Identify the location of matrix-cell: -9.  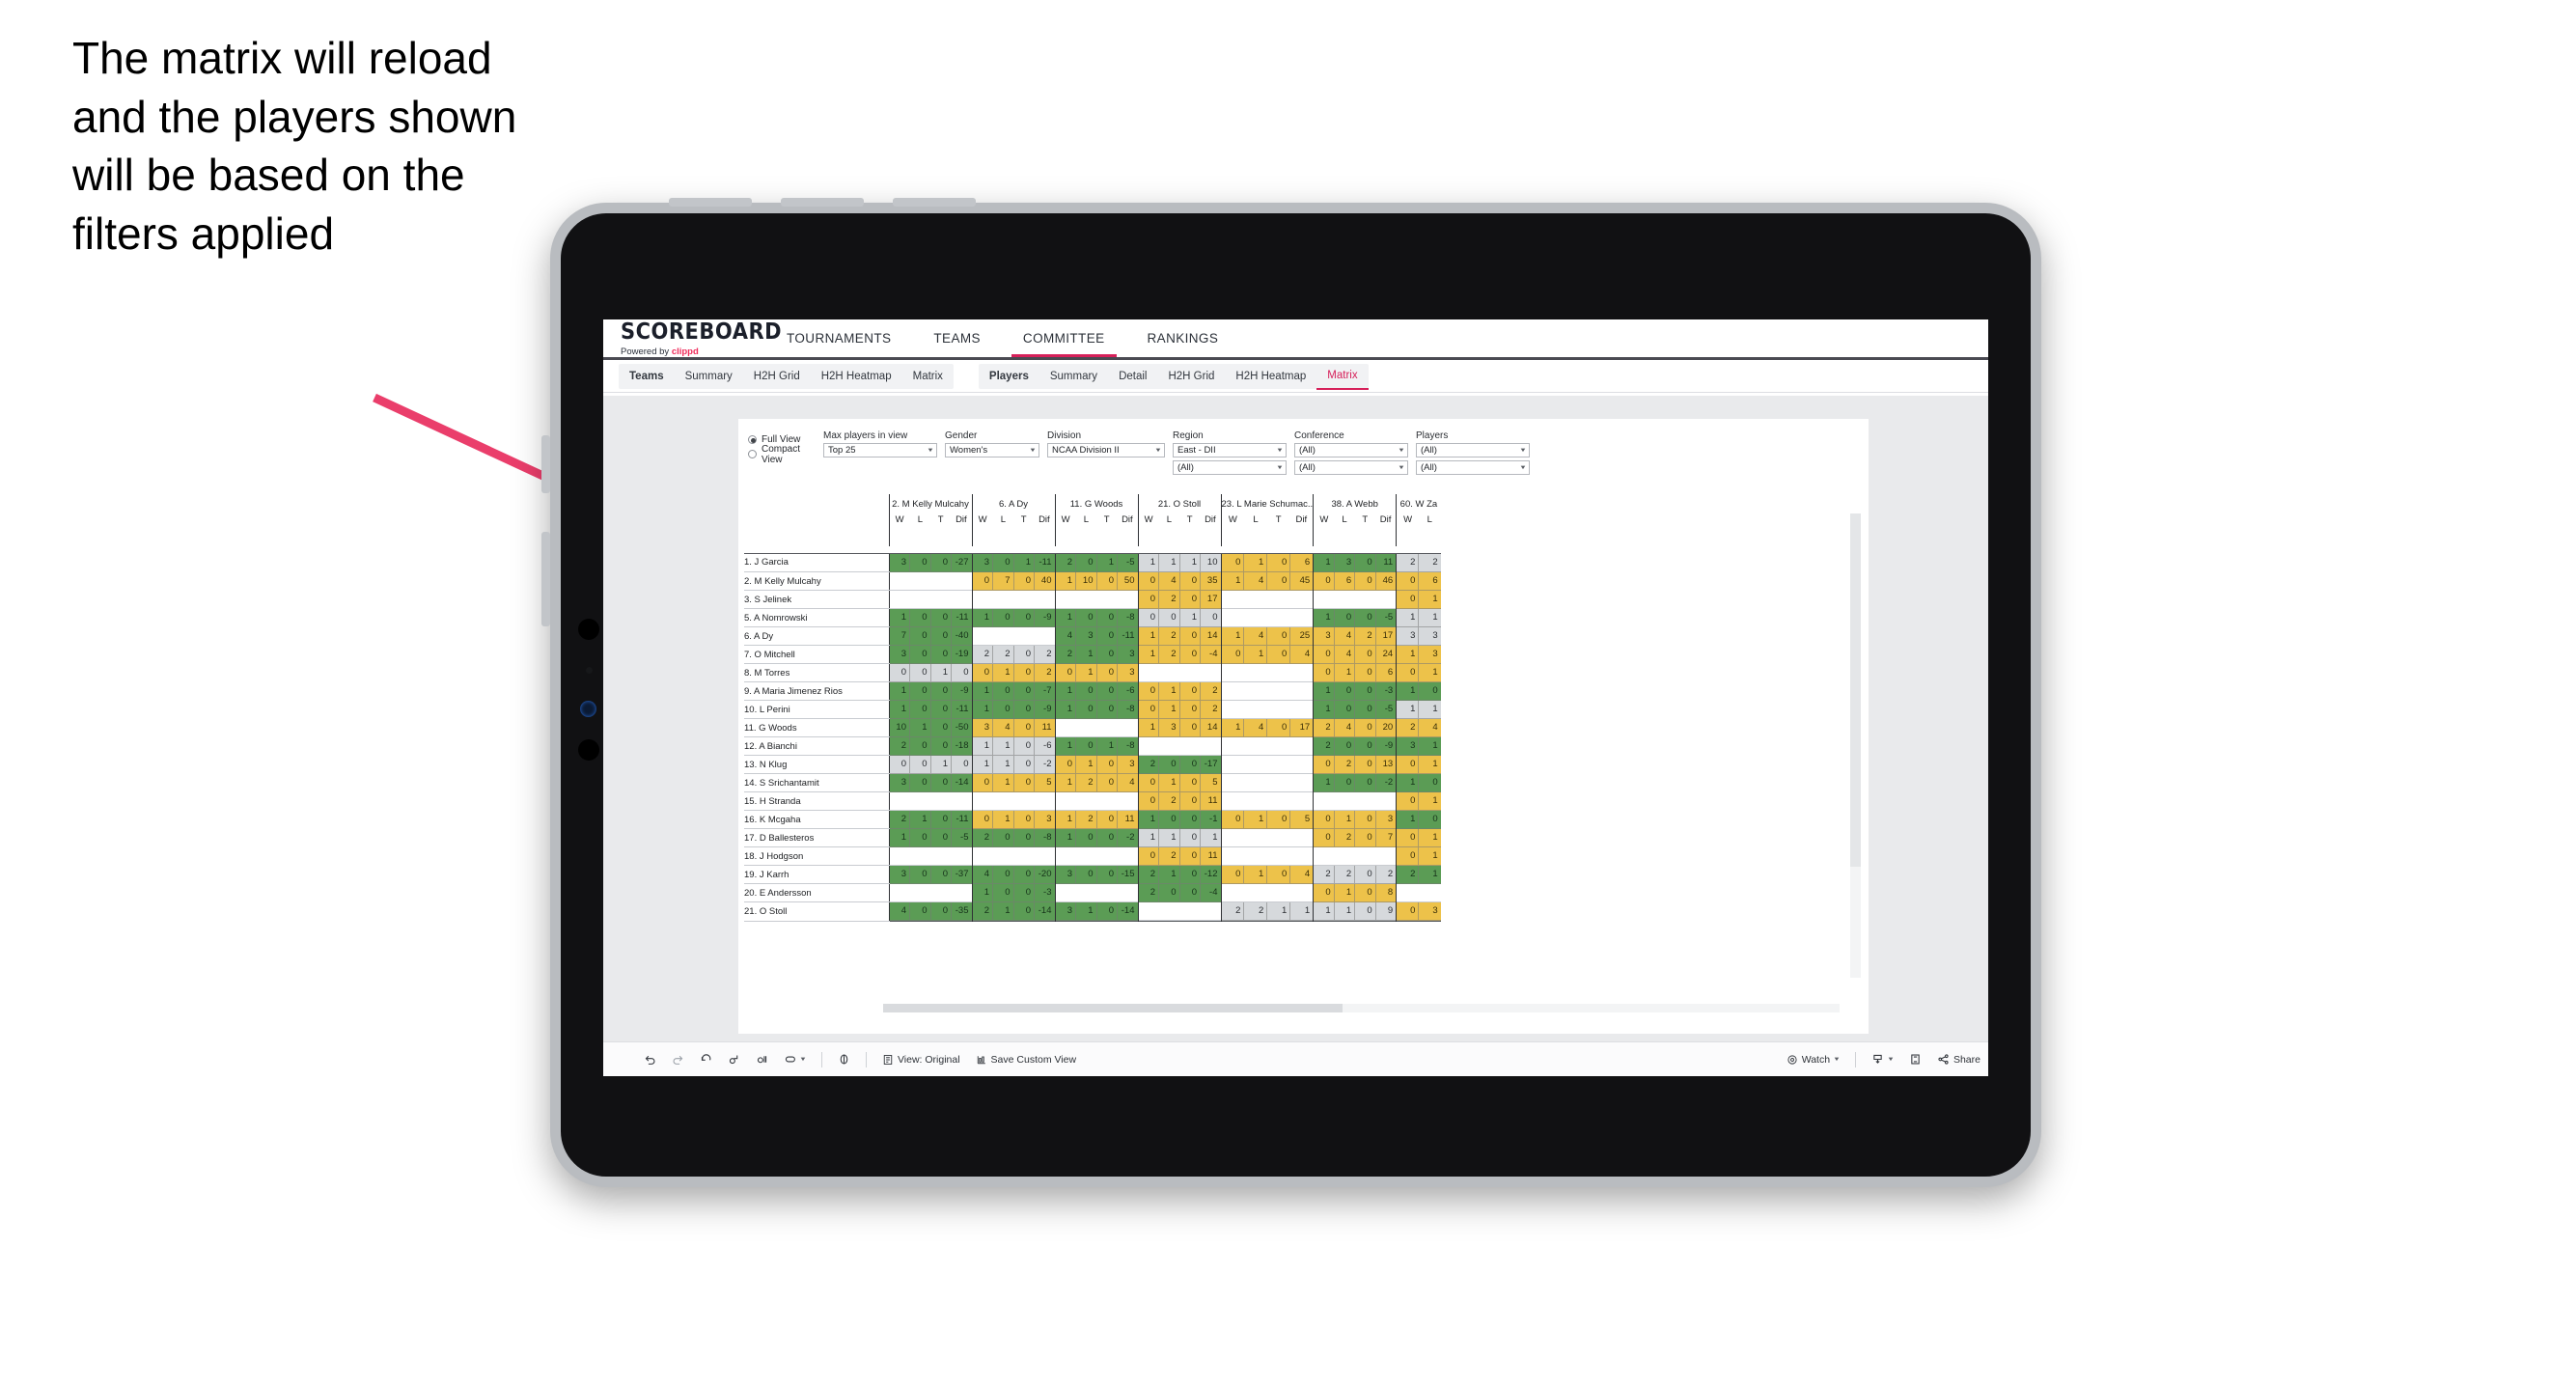
(1045, 617).